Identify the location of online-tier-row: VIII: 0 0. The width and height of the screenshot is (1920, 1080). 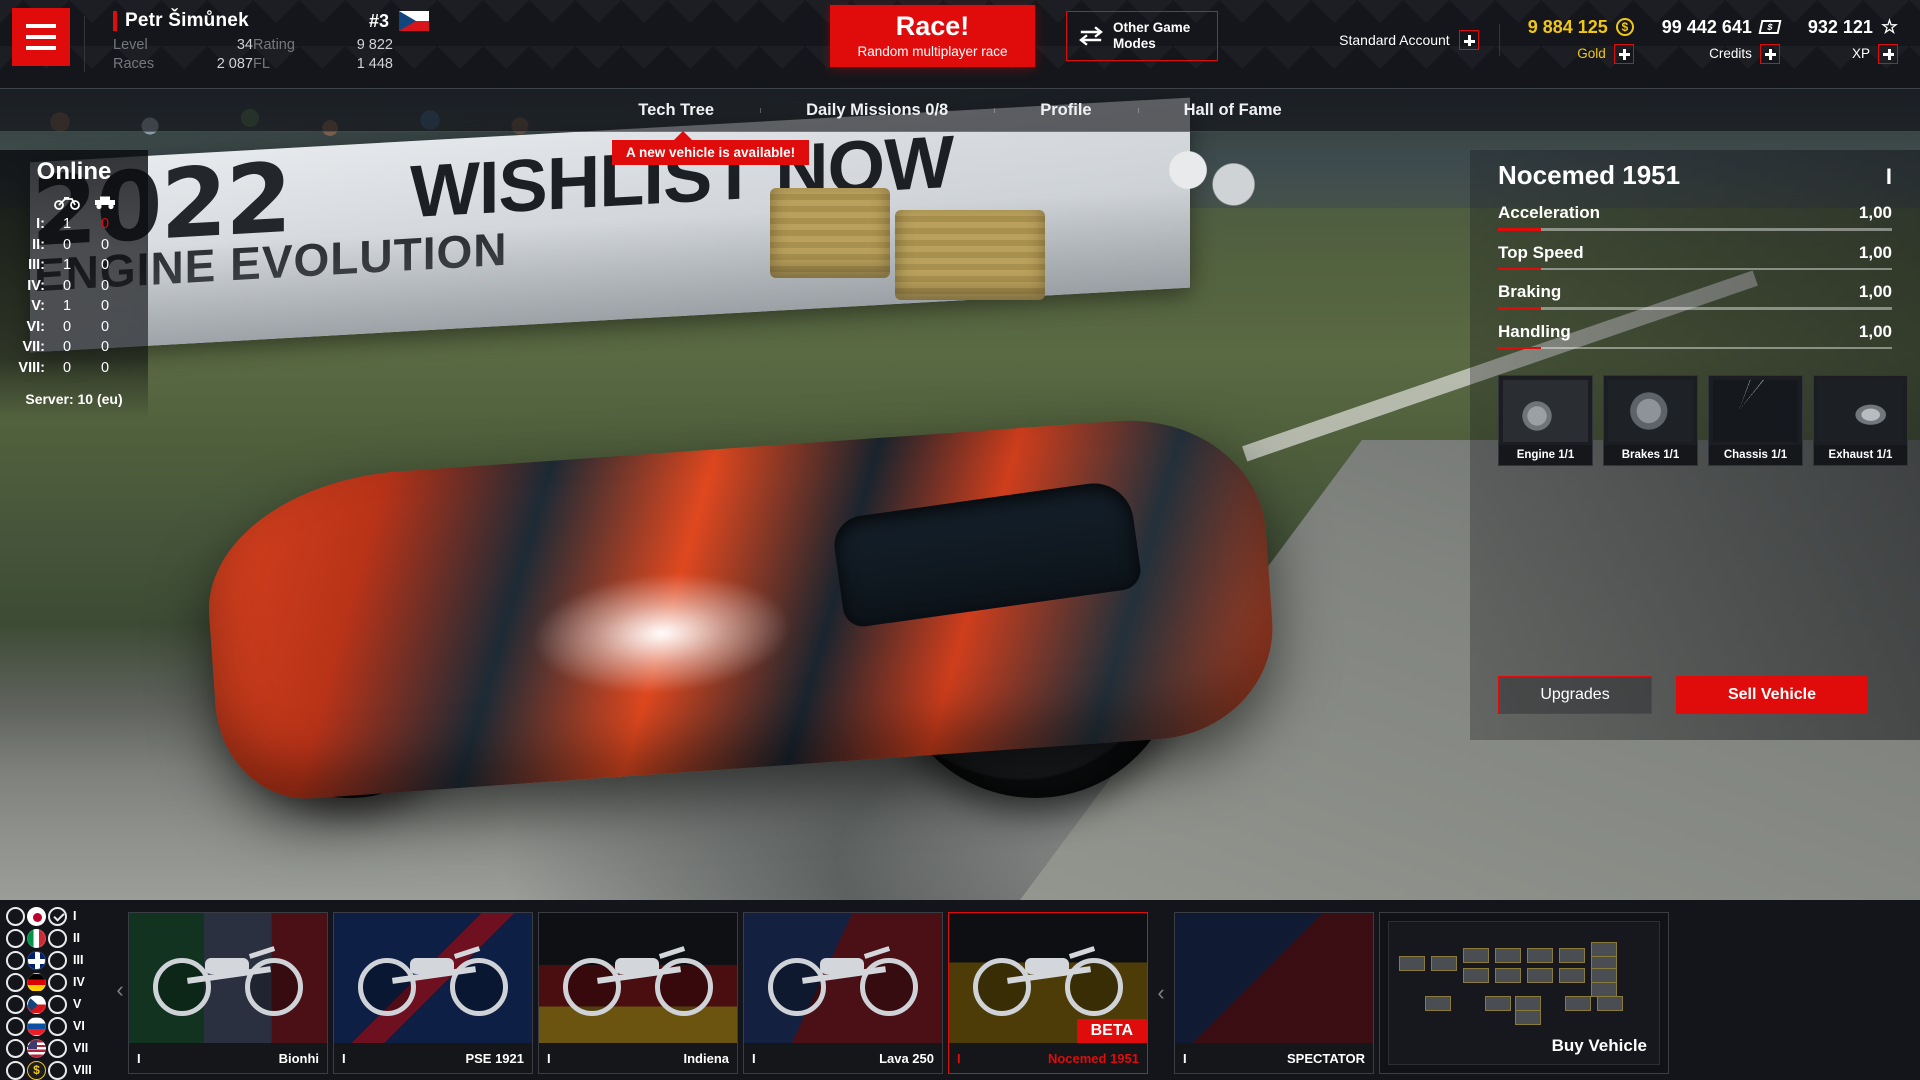
(74, 368).